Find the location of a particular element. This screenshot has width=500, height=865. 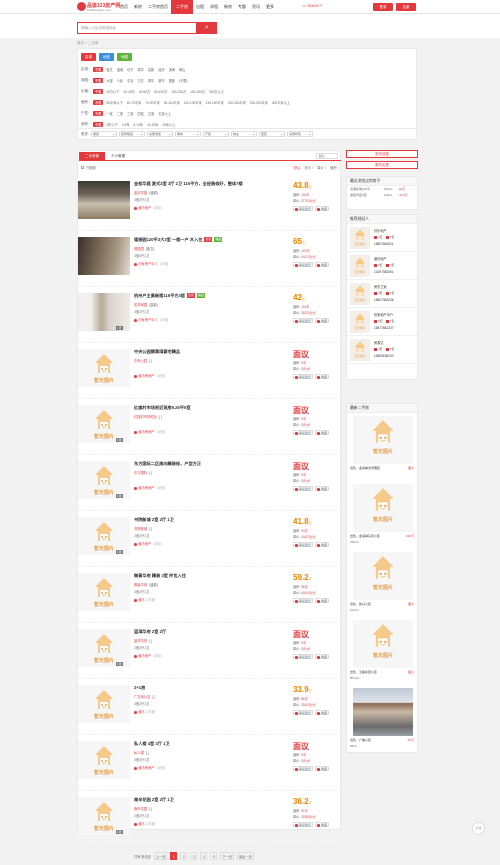

filter-option: 人民 is located at coordinates (120, 80).